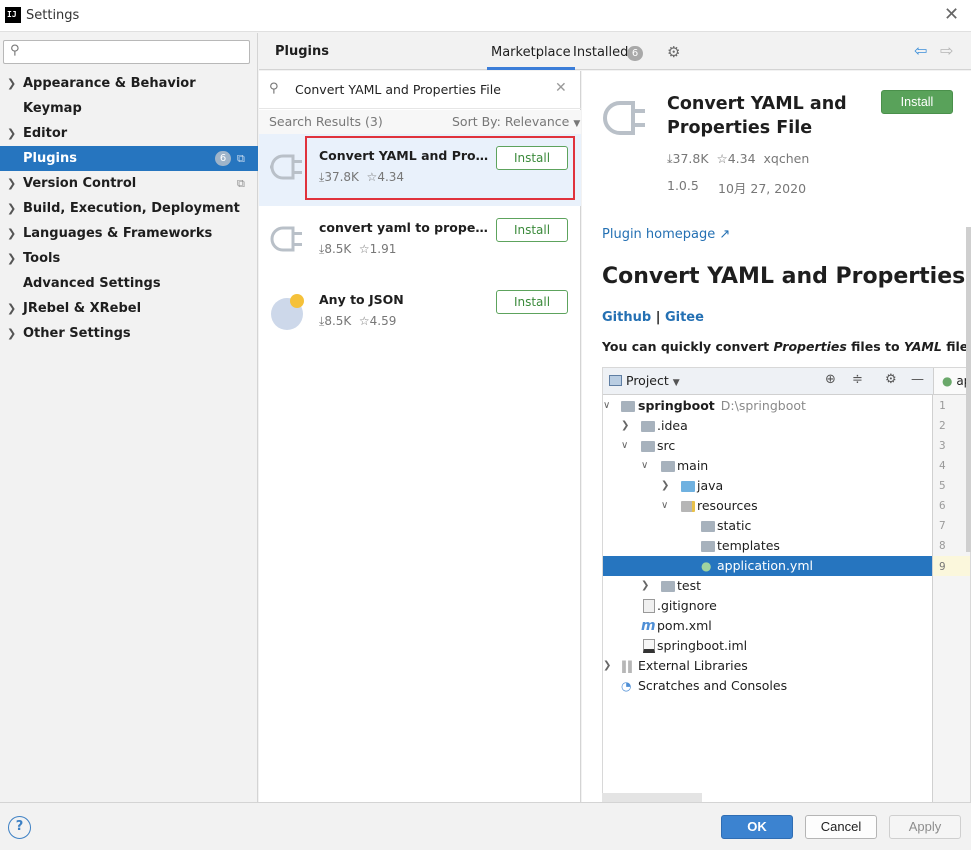 The image size is (971, 850). What do you see at coordinates (129, 208) in the screenshot?
I see `sidebar-item-build: ❯ Build, Execution, Deployment` at bounding box center [129, 208].